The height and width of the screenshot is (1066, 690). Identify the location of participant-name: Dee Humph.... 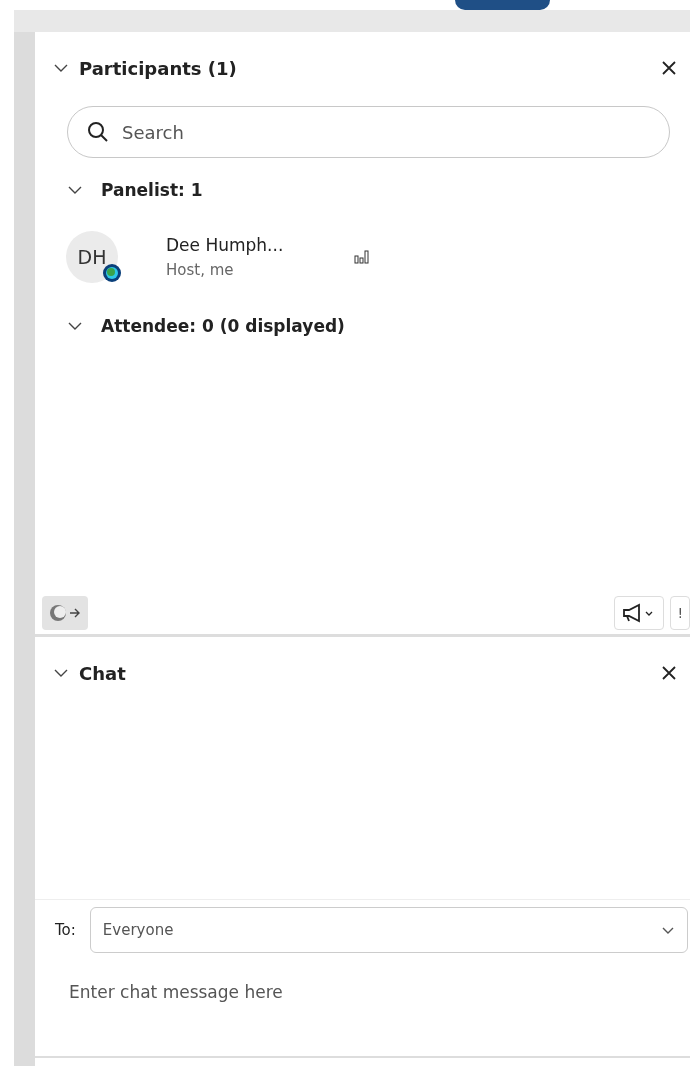
(225, 245).